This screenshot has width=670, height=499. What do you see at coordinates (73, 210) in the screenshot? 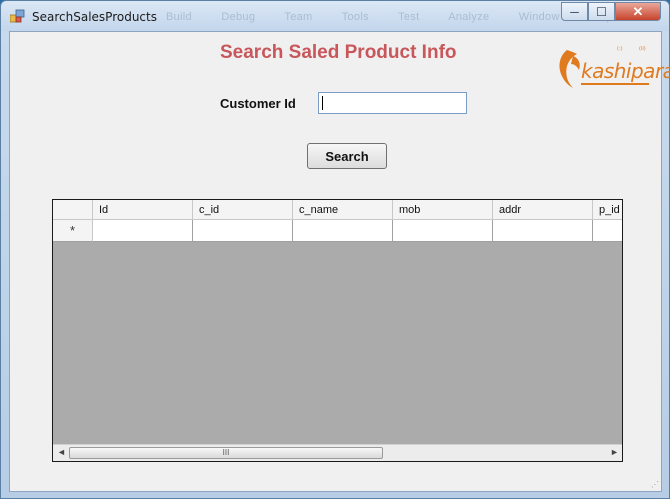
I see `grid-corner-header` at bounding box center [73, 210].